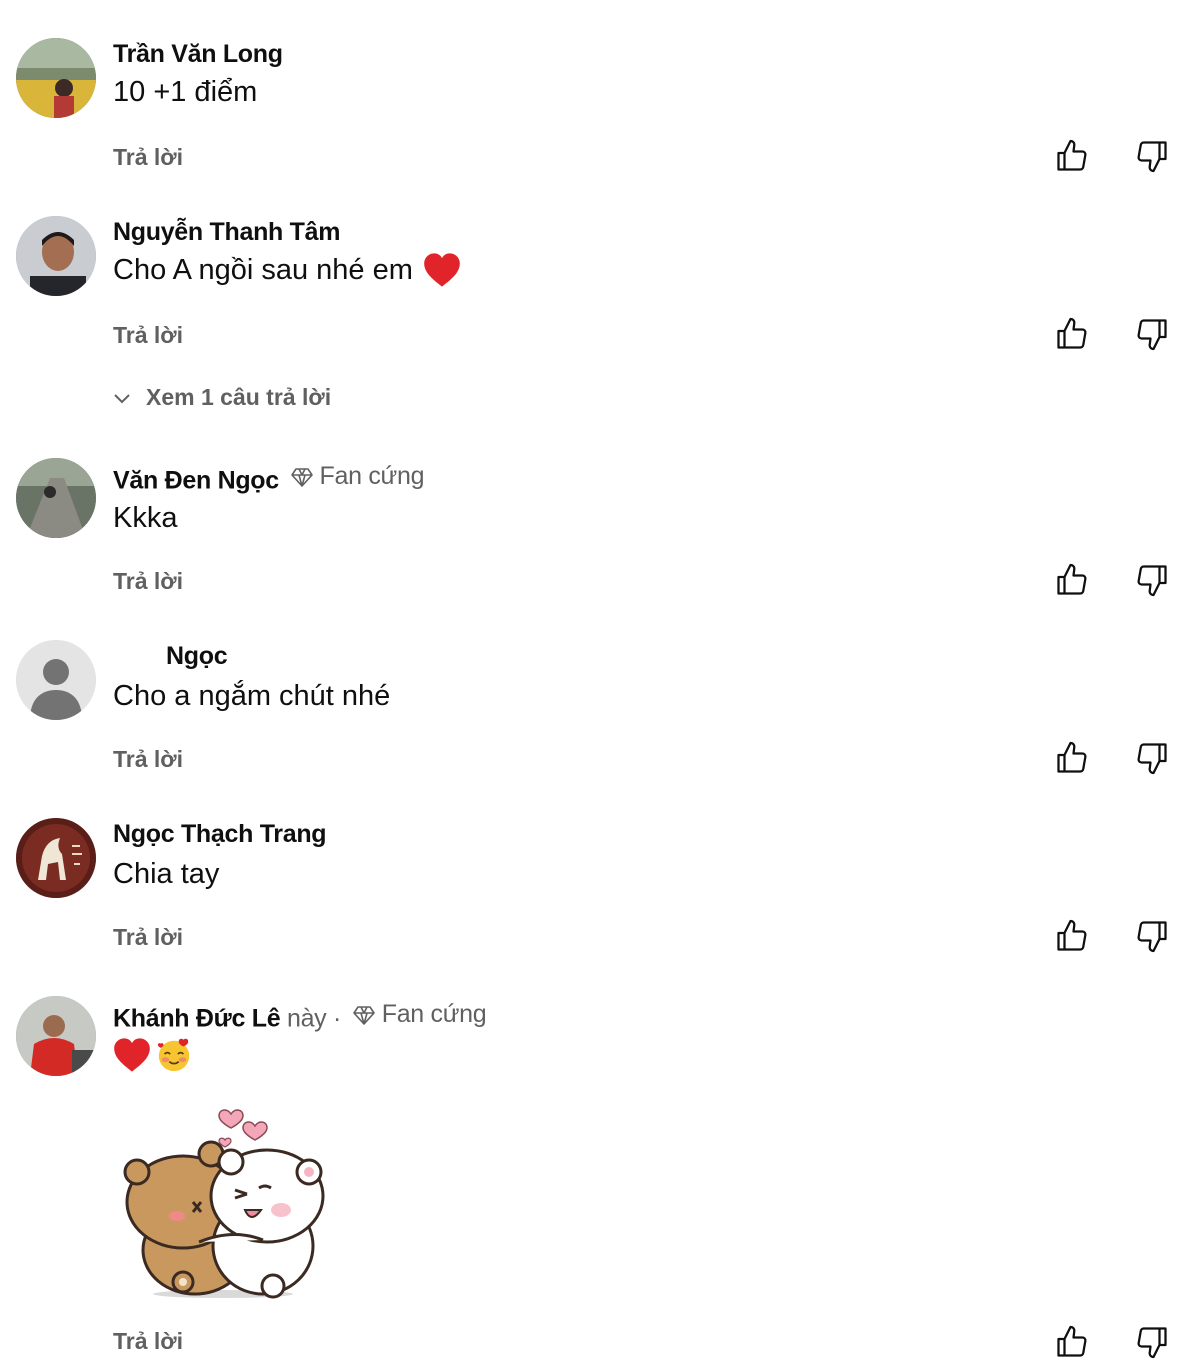 The image size is (1188, 1372). Describe the element at coordinates (224, 1204) in the screenshot. I see `bear-hug-sticker` at that location.